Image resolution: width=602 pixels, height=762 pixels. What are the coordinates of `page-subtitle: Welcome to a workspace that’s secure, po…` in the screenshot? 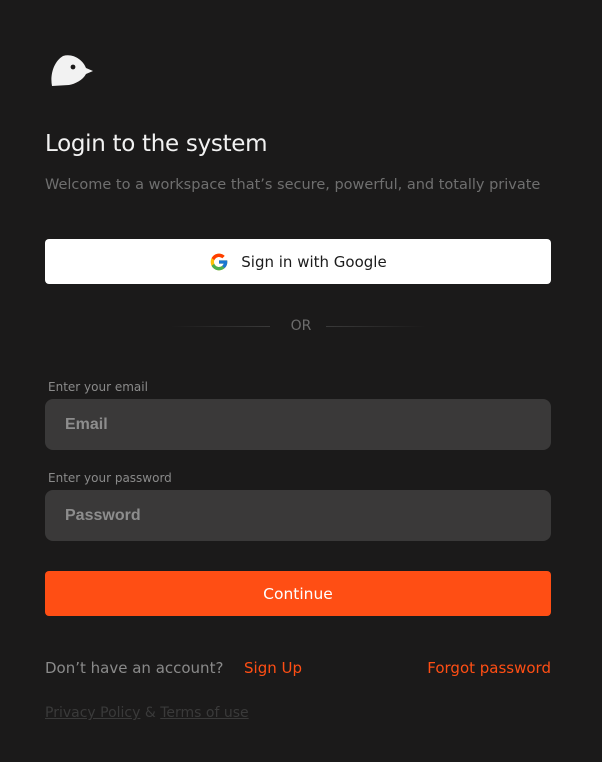 It's located at (293, 185).